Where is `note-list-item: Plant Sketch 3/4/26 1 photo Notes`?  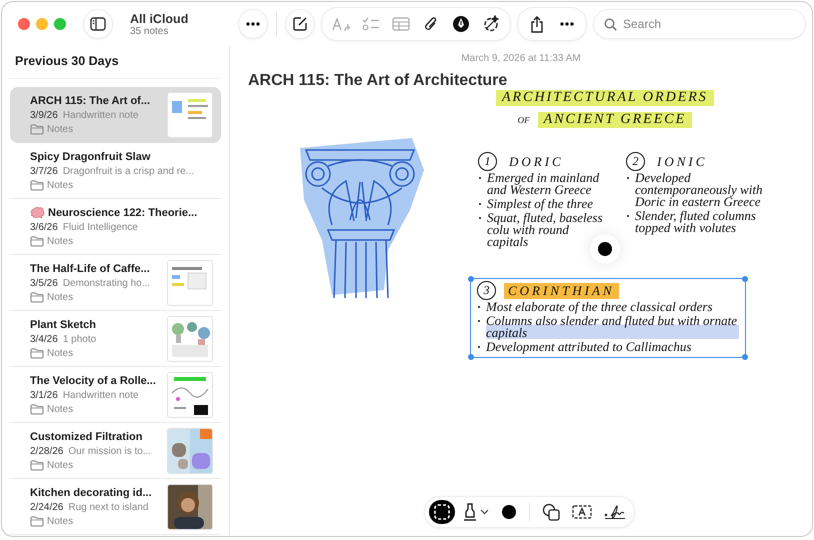
note-list-item: Plant Sketch 3/4/26 1 photo Notes is located at coordinates (115, 339).